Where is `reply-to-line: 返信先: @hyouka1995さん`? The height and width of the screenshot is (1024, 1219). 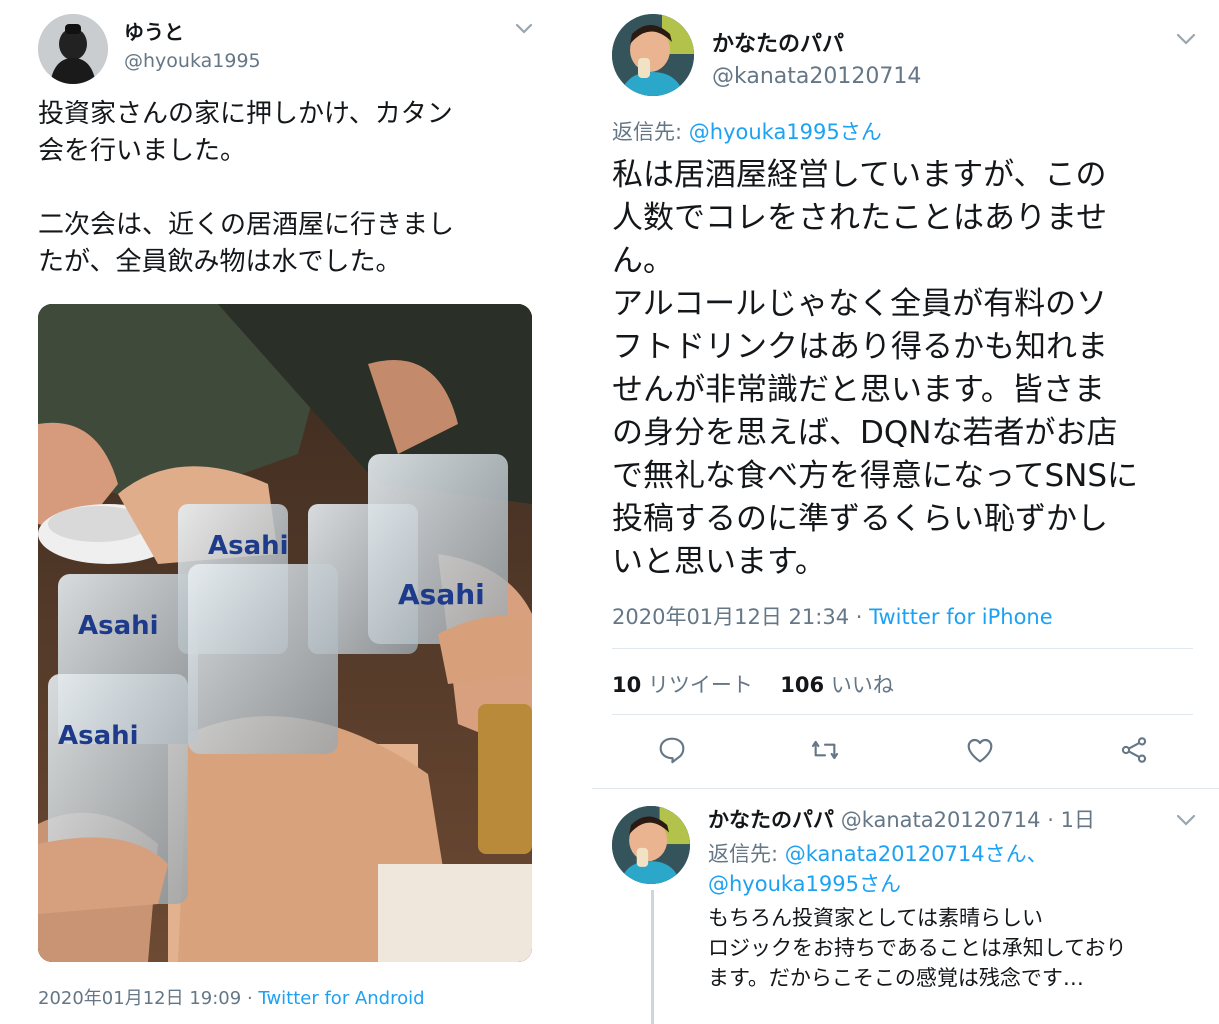
reply-to-line: 返信先: @hyouka1995さん is located at coordinates (747, 131).